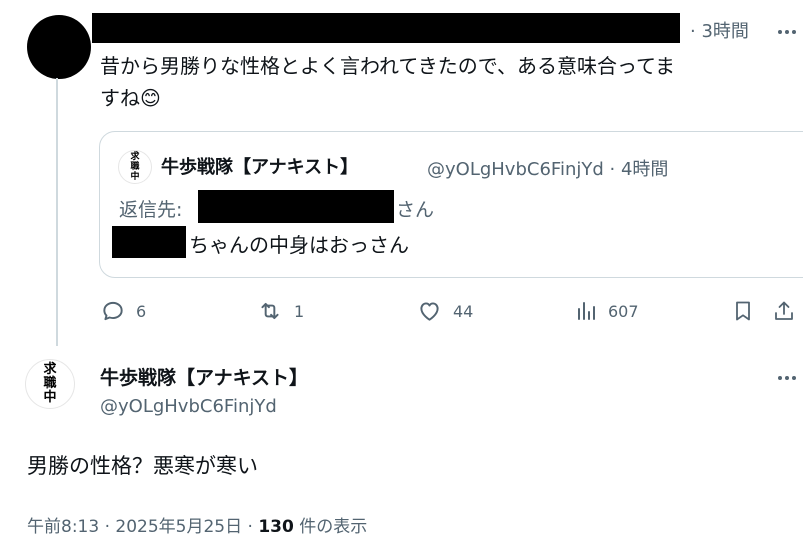 The width and height of the screenshot is (803, 549). I want to click on like-button: 44, so click(444, 311).